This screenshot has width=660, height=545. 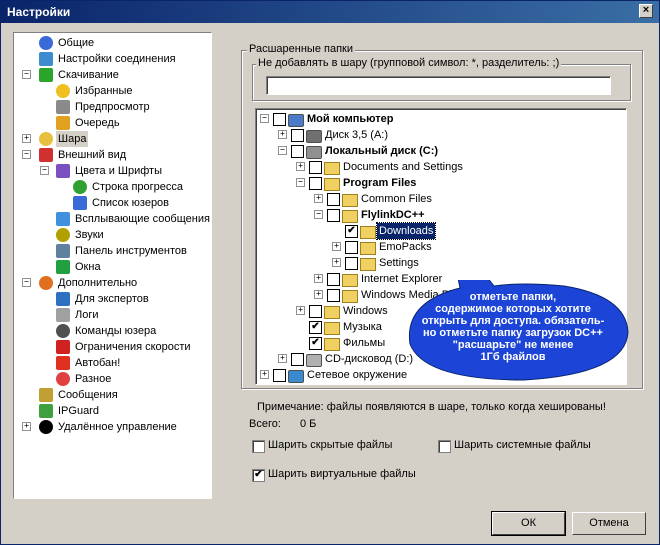 What do you see at coordinates (441, 215) in the screenshot?
I see `folder-tree-item: − FlylinkDC++` at bounding box center [441, 215].